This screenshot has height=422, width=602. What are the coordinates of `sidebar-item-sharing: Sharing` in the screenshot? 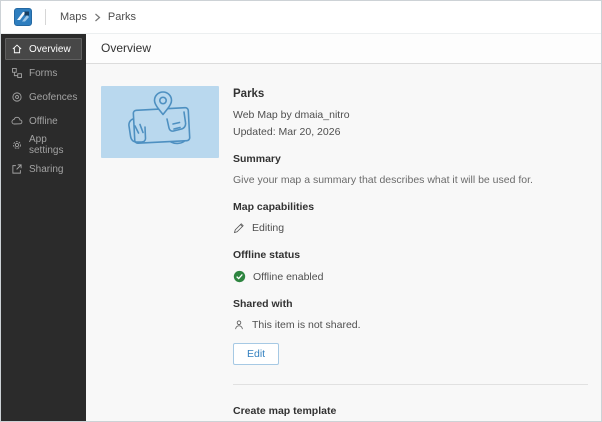 It's located at (43, 169).